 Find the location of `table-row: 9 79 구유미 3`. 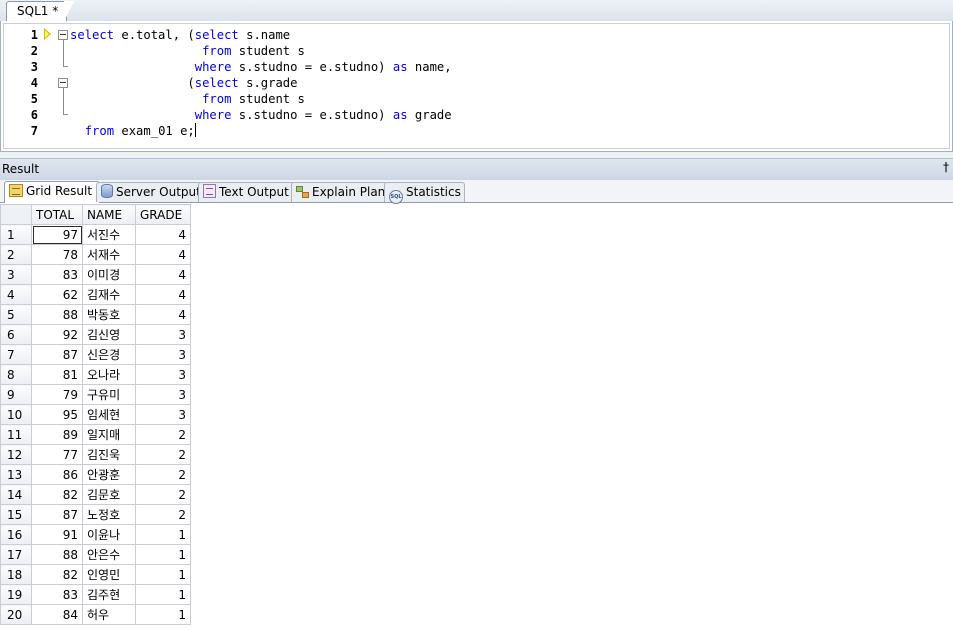

table-row: 9 79 구유미 3 is located at coordinates (95, 394).